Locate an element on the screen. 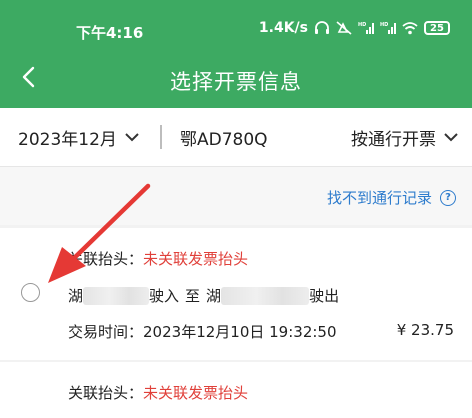 The width and height of the screenshot is (472, 418). plate-number: 鄂AD780Q is located at coordinates (224, 137).